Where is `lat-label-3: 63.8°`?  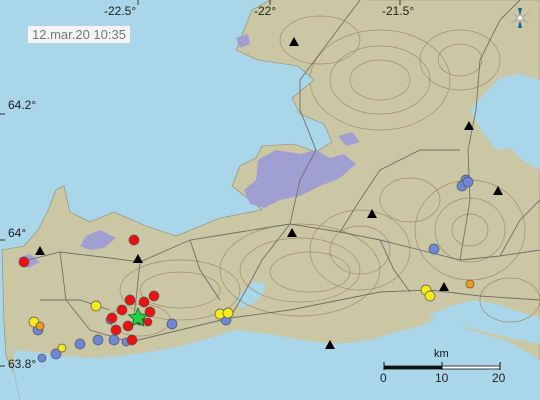 lat-label-3: 63.8° is located at coordinates (22, 364).